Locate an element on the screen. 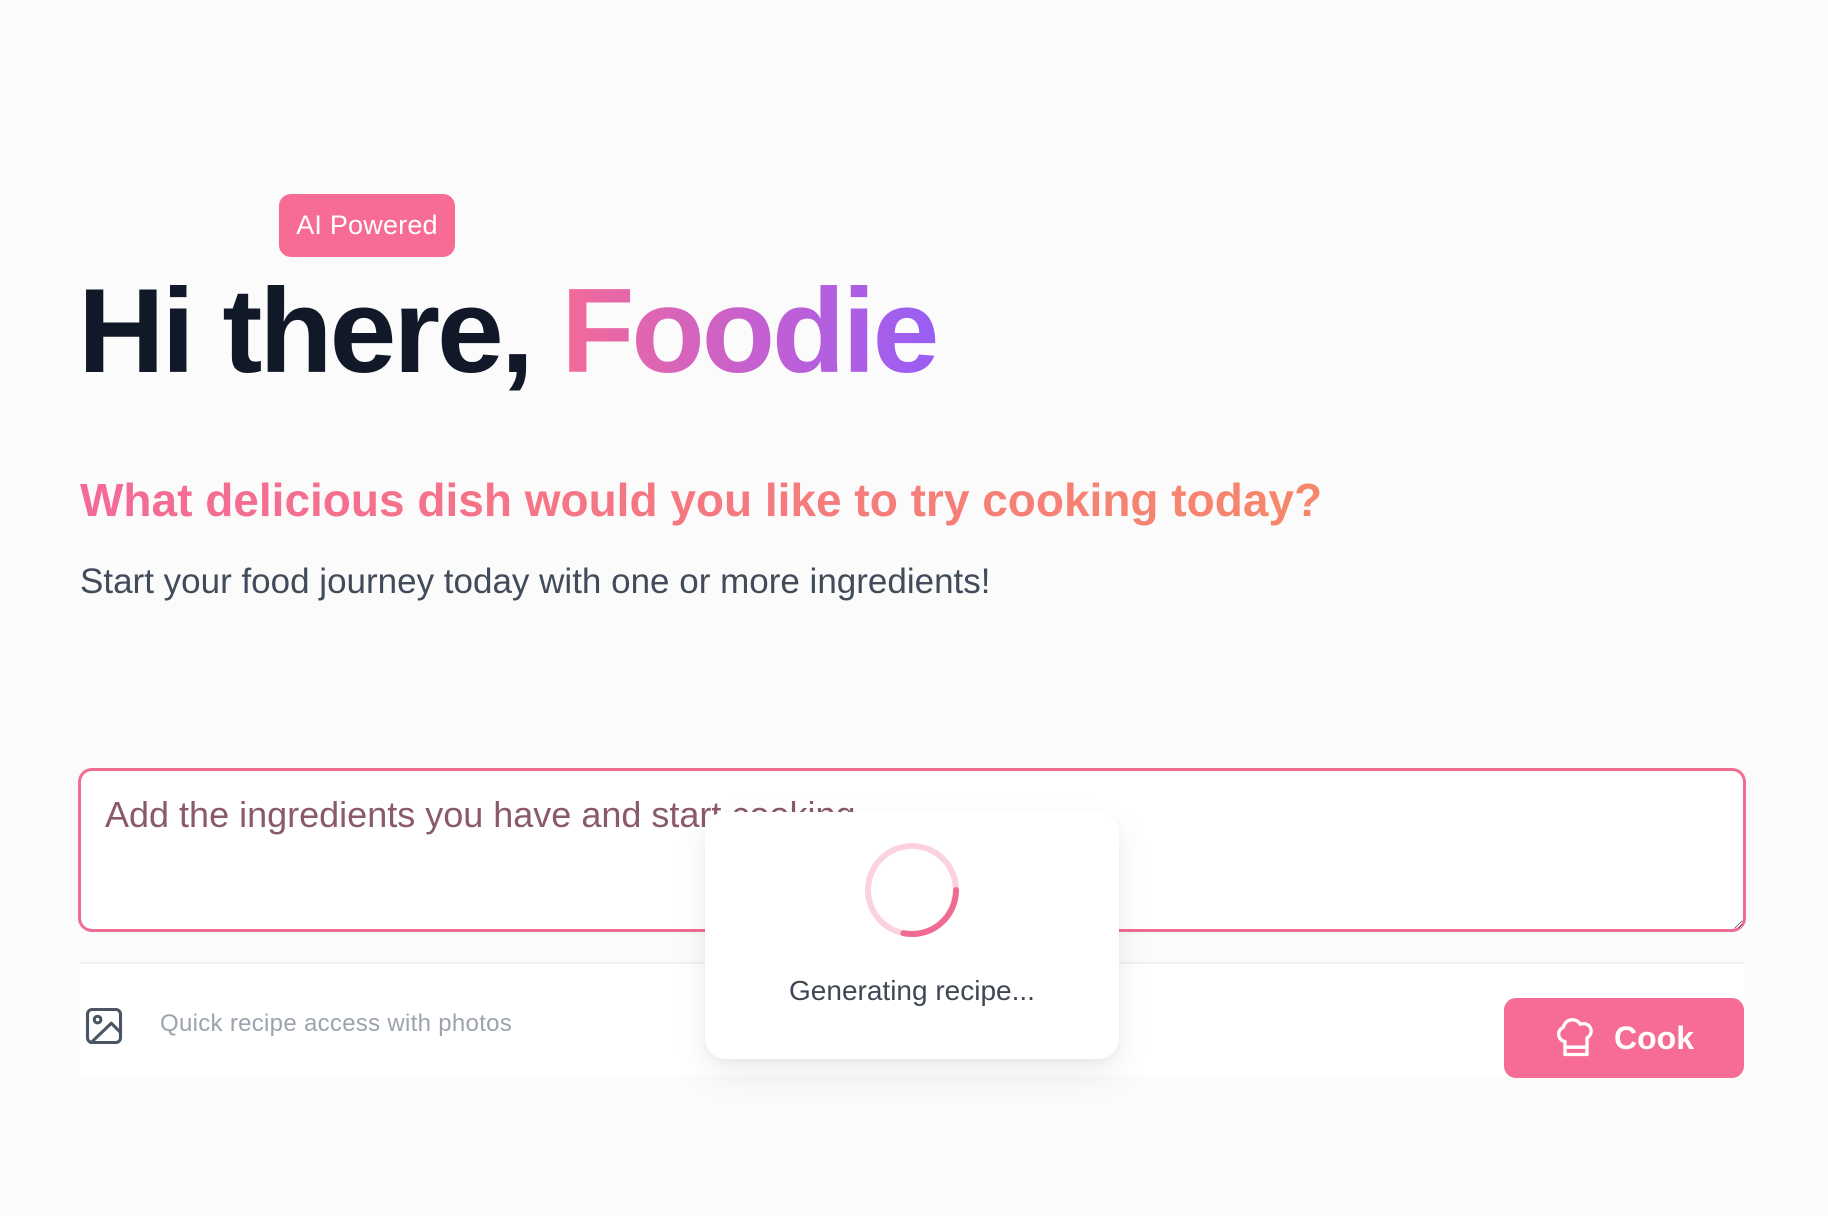 The height and width of the screenshot is (1216, 1828). chef-hat-icon is located at coordinates (1575, 1037).